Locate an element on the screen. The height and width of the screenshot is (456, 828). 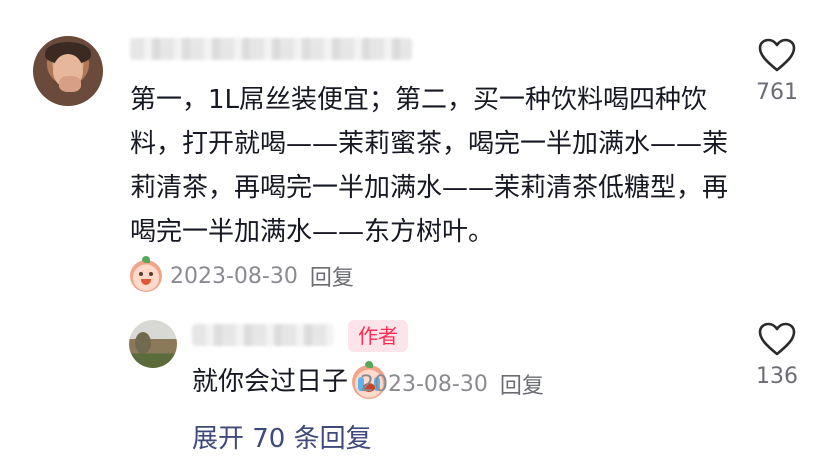
reply-author-avatar is located at coordinates (153, 344).